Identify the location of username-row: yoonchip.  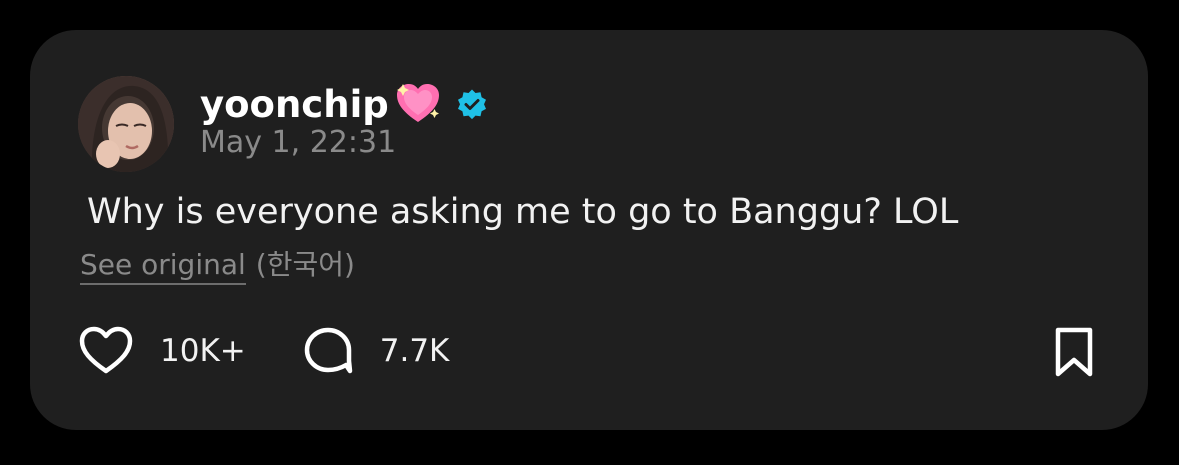
(344, 104).